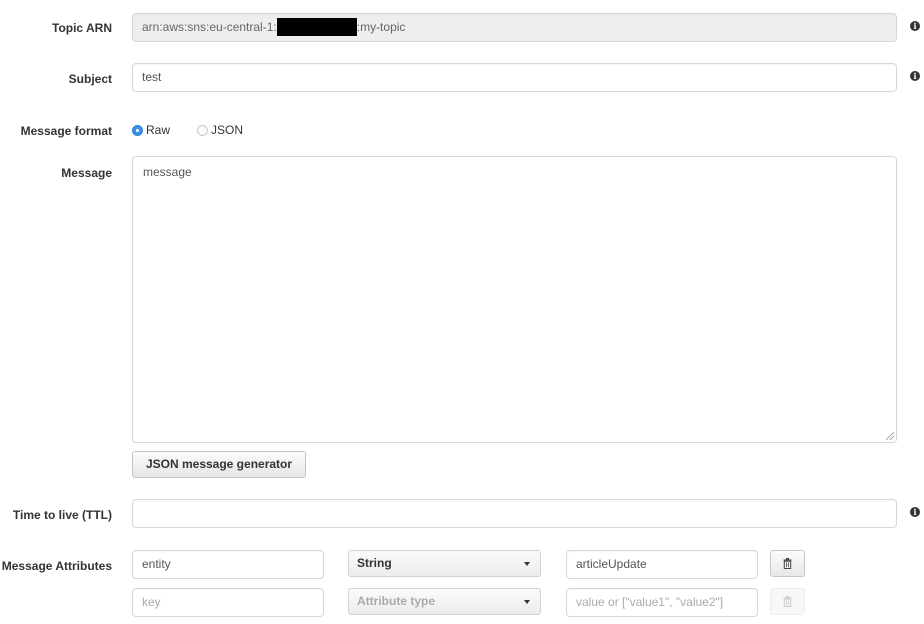 This screenshot has width=924, height=624. I want to click on radio-raw: Raw, so click(151, 130).